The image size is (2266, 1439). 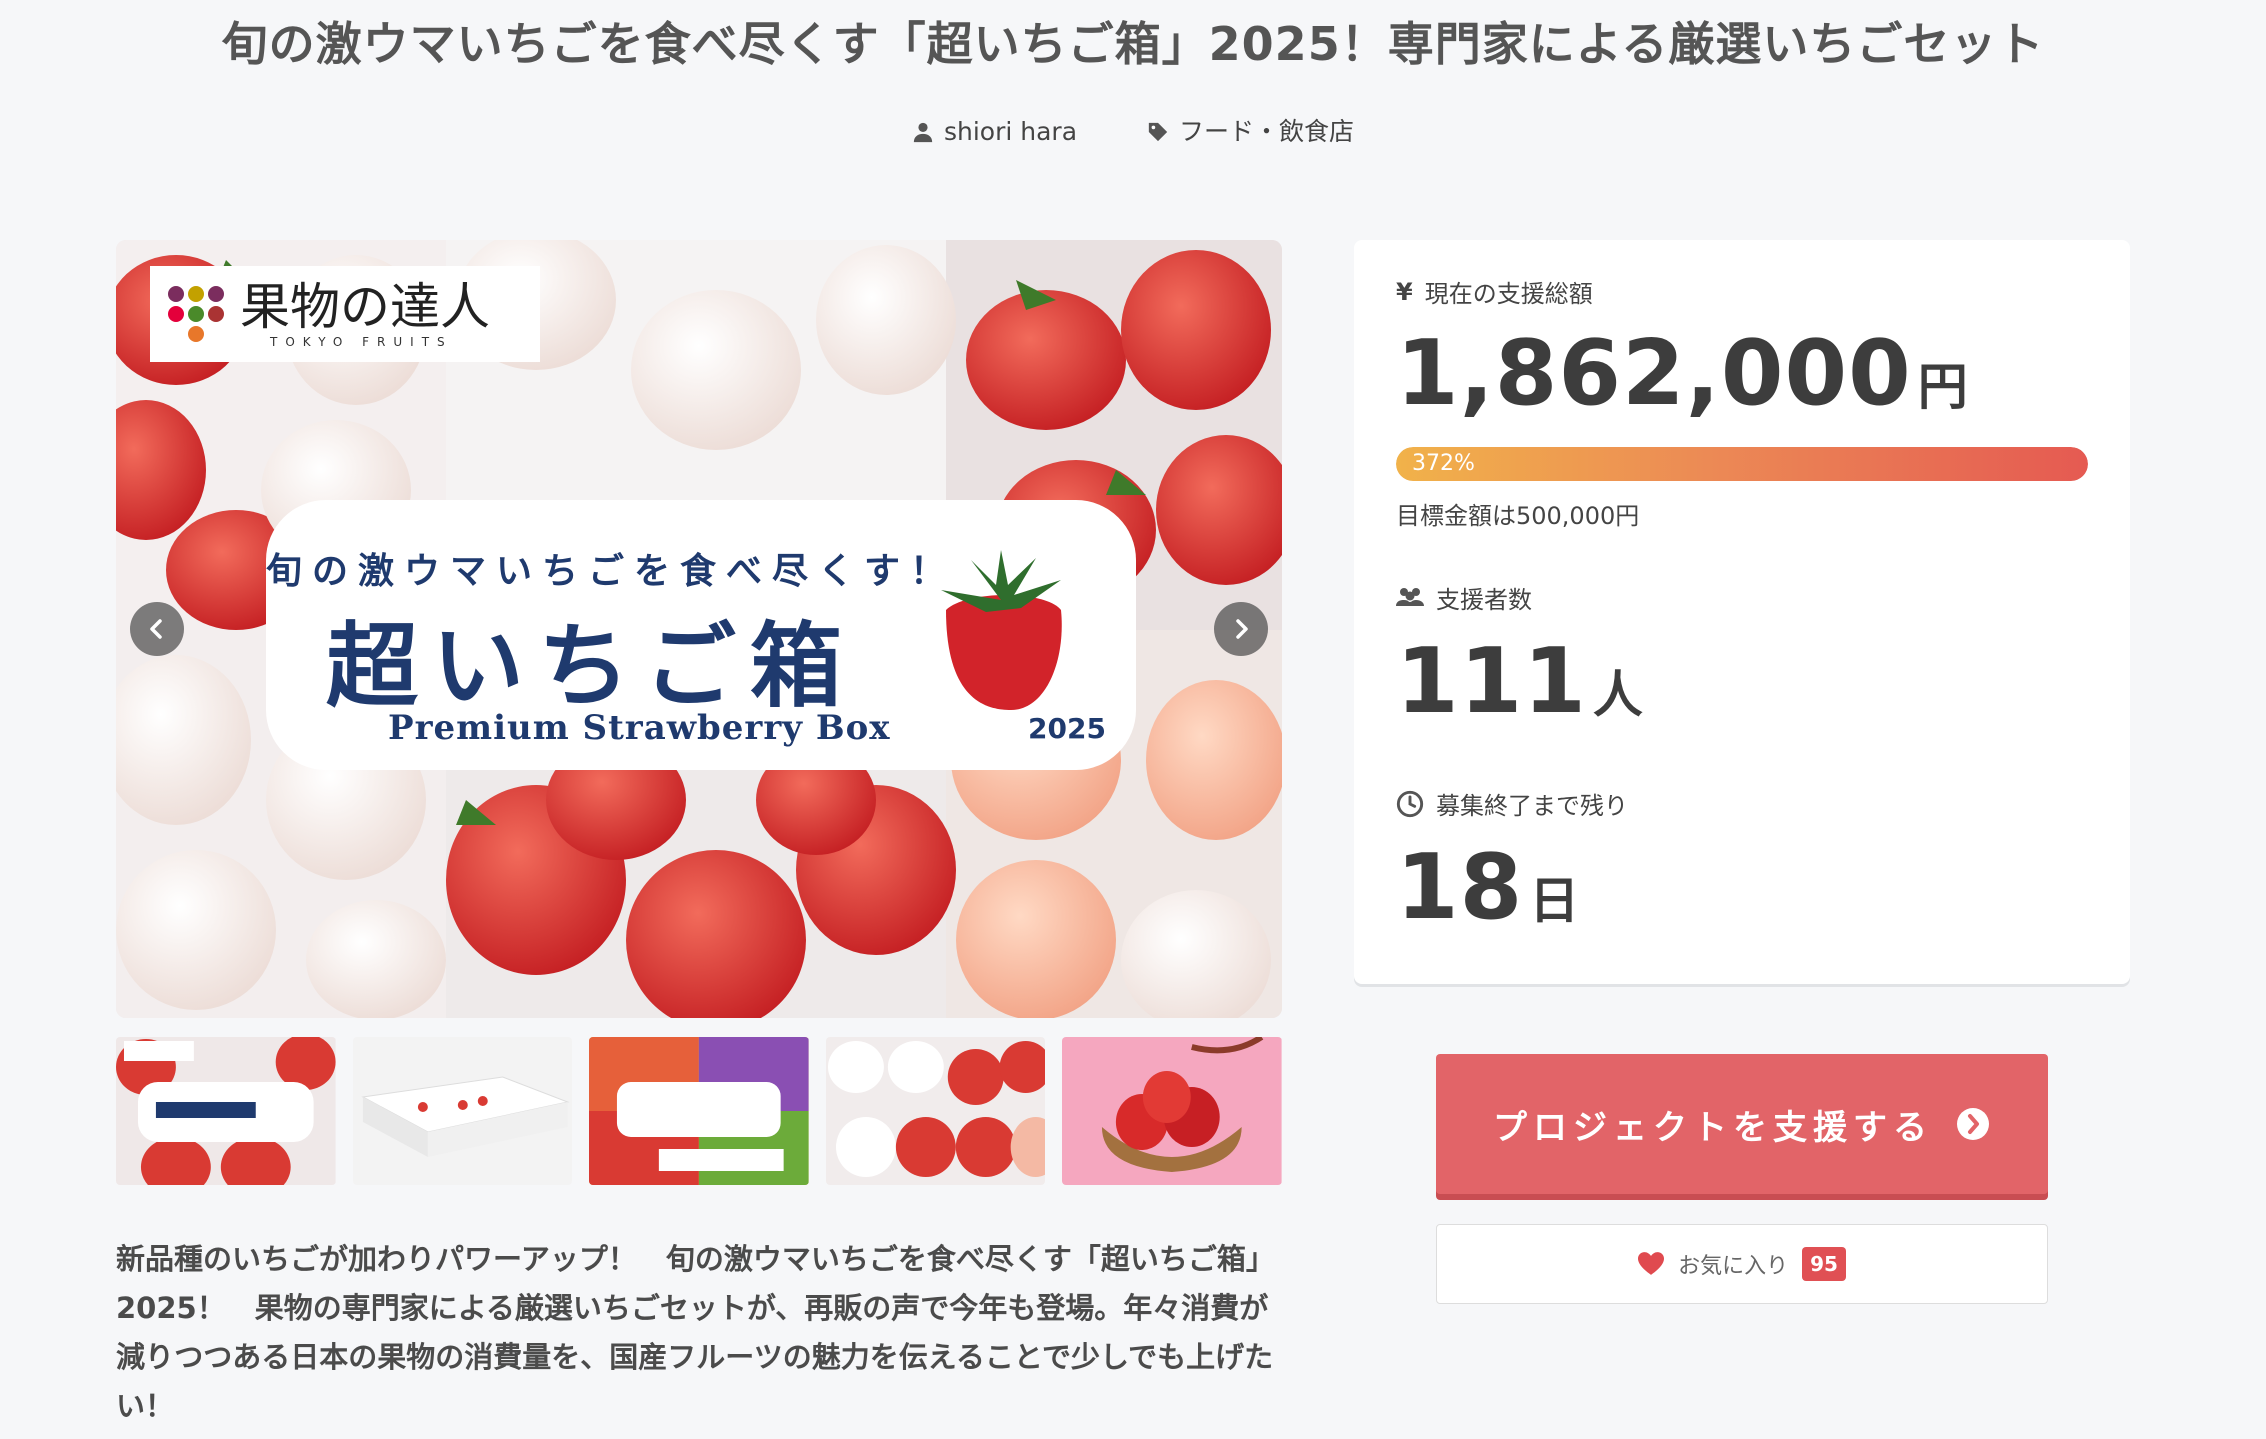 What do you see at coordinates (1443, 463) in the screenshot?
I see `progress-percent: 372%` at bounding box center [1443, 463].